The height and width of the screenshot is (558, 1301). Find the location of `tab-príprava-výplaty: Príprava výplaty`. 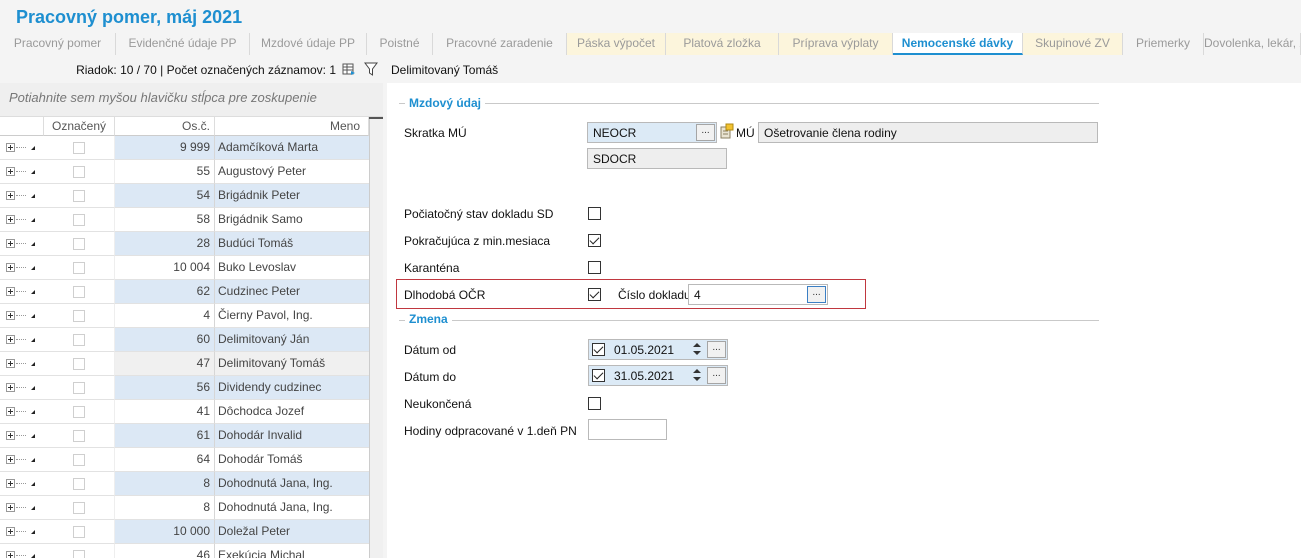

tab-príprava-výplaty: Príprava výplaty is located at coordinates (836, 44).